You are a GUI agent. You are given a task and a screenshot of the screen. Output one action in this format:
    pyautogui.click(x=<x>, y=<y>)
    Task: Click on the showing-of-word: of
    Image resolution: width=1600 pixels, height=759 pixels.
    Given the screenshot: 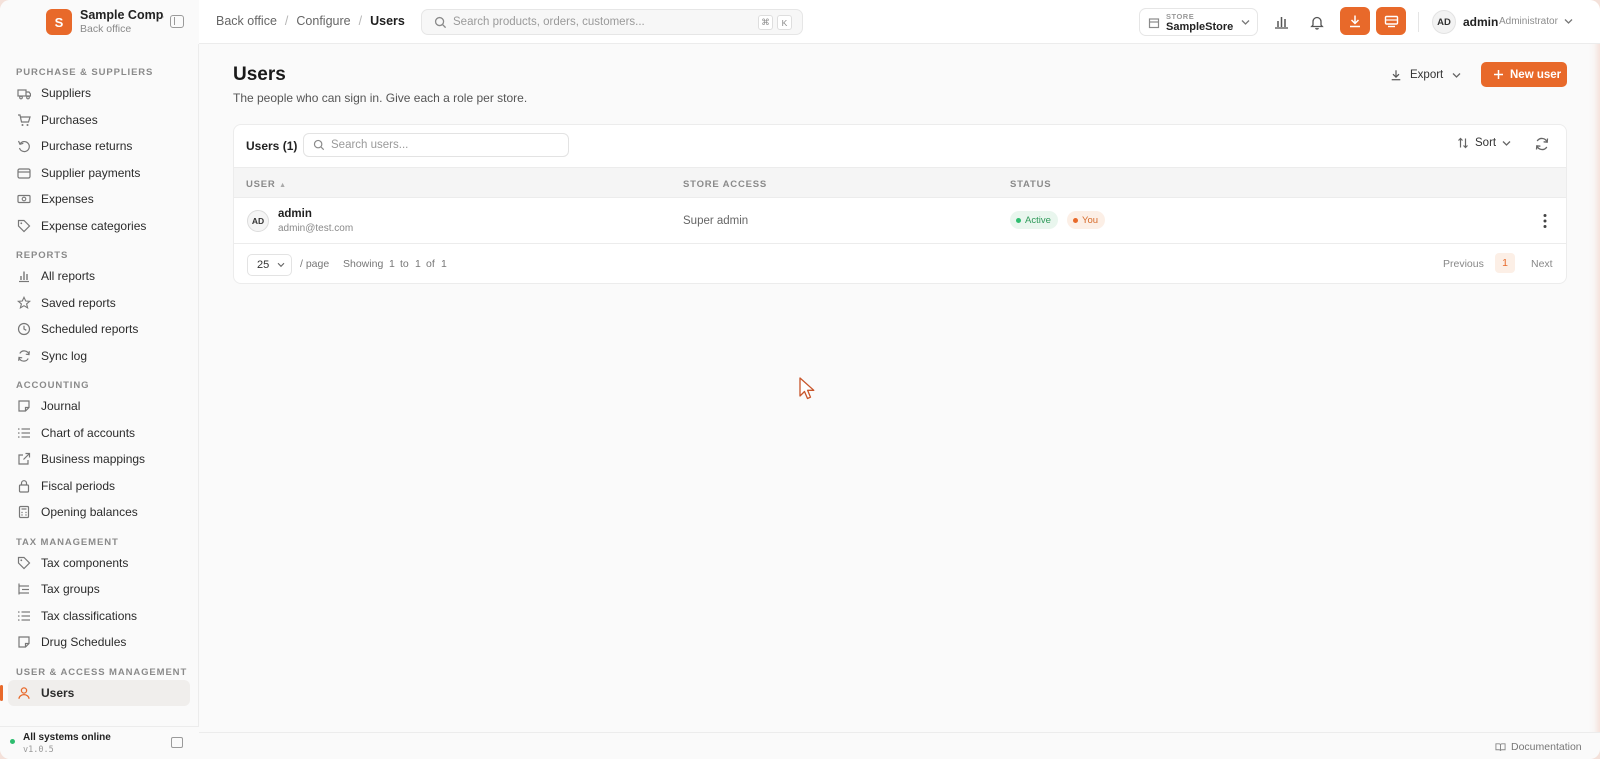 What is the action you would take?
    pyautogui.click(x=430, y=264)
    